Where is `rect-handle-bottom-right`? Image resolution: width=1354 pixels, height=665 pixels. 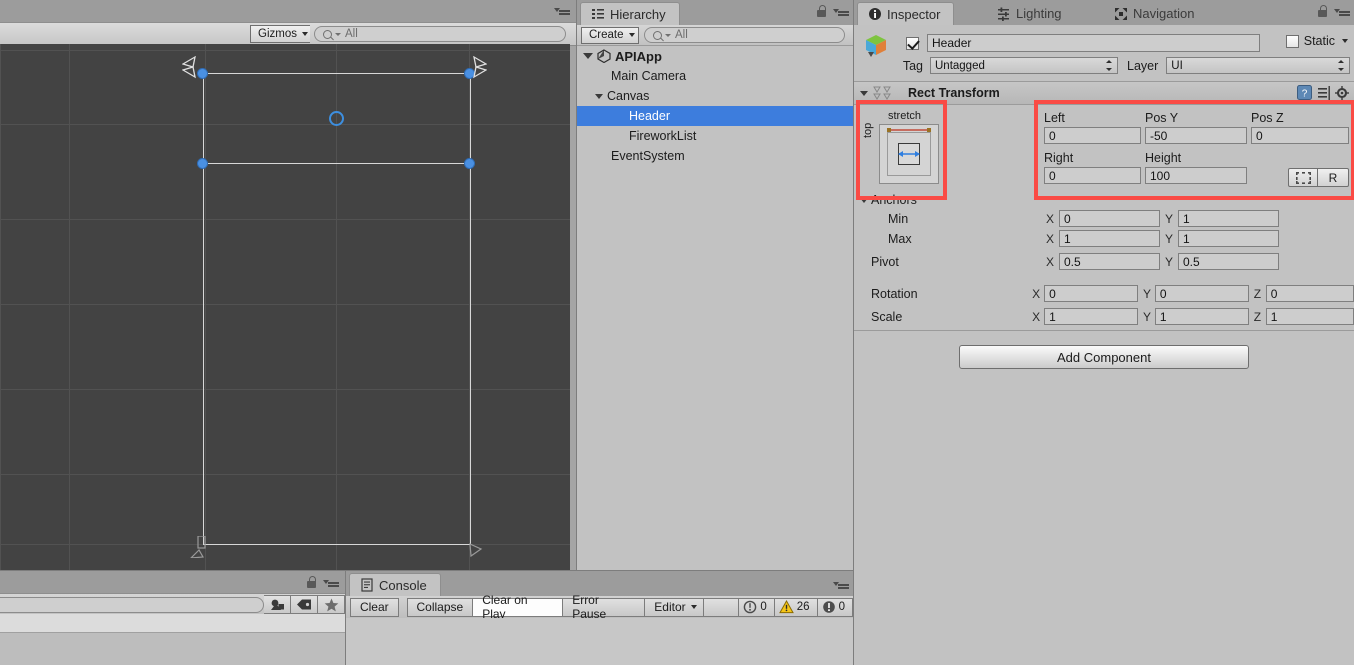
rect-handle-bottom-right is located at coordinates (469, 163).